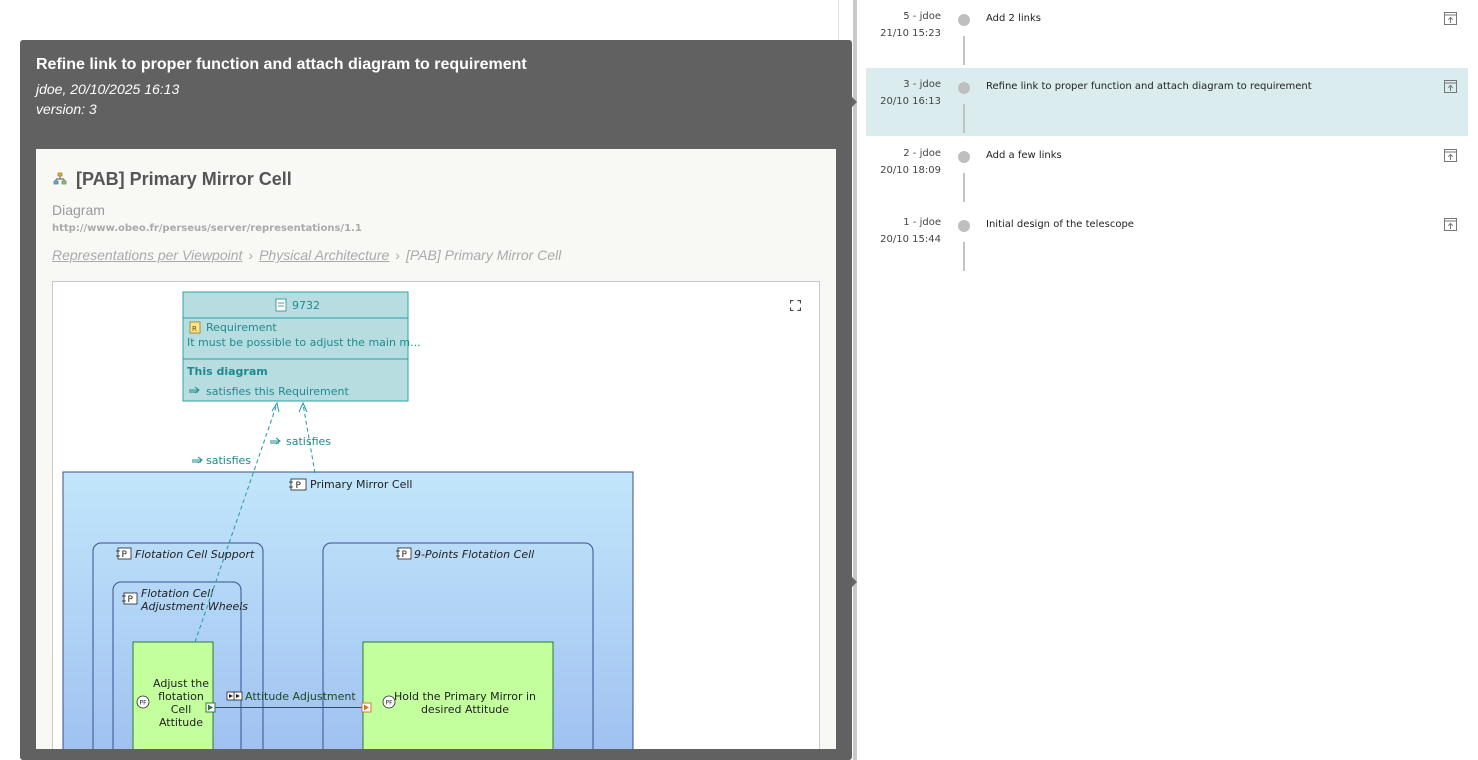  What do you see at coordinates (910, 101) in the screenshot?
I see `version-datetime: 20/10 16:13` at bounding box center [910, 101].